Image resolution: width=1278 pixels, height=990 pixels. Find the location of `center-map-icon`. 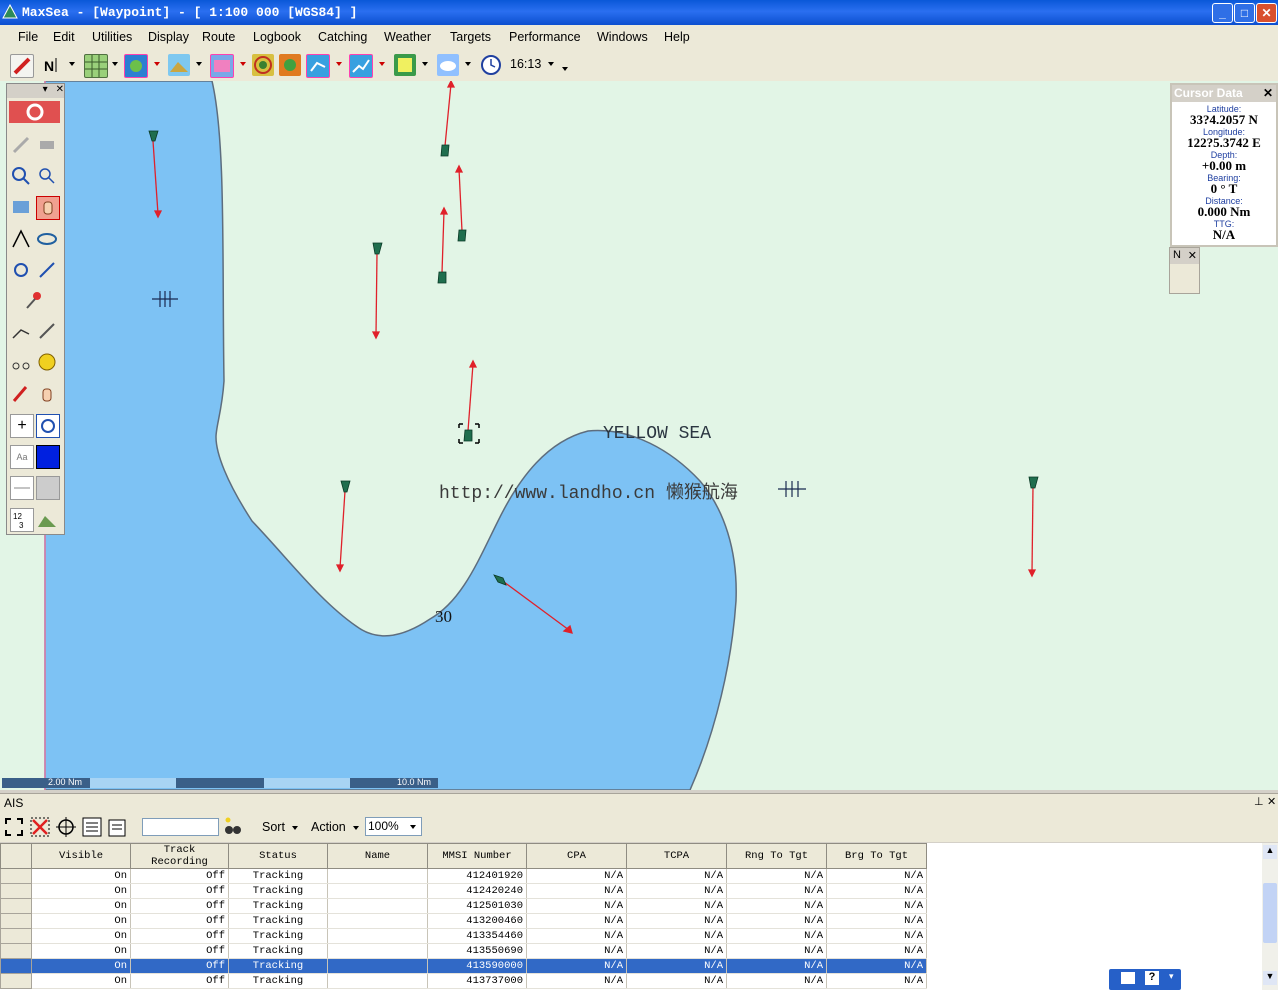

center-map-icon is located at coordinates (21, 207).